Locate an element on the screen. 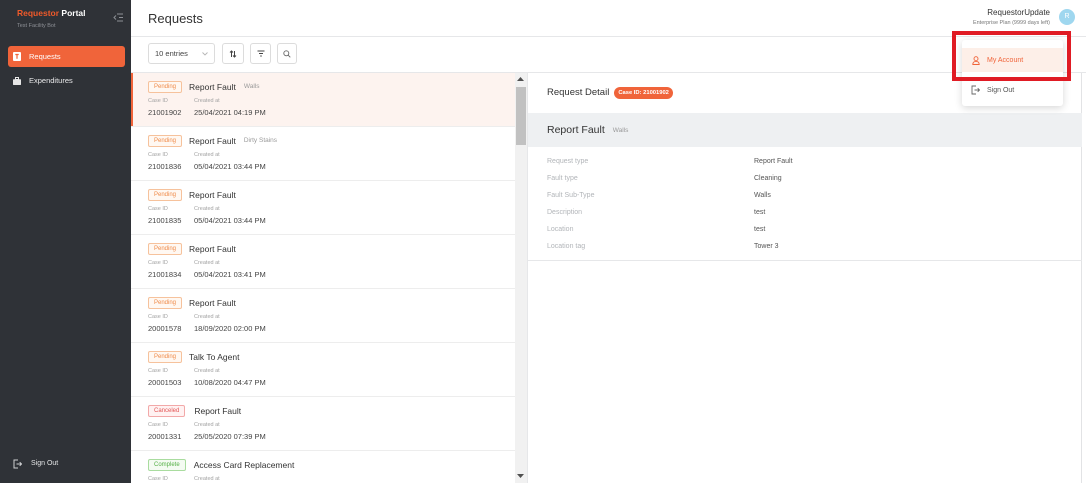  created-at-value: 18/09/2020 02:00 PM is located at coordinates (230, 328).